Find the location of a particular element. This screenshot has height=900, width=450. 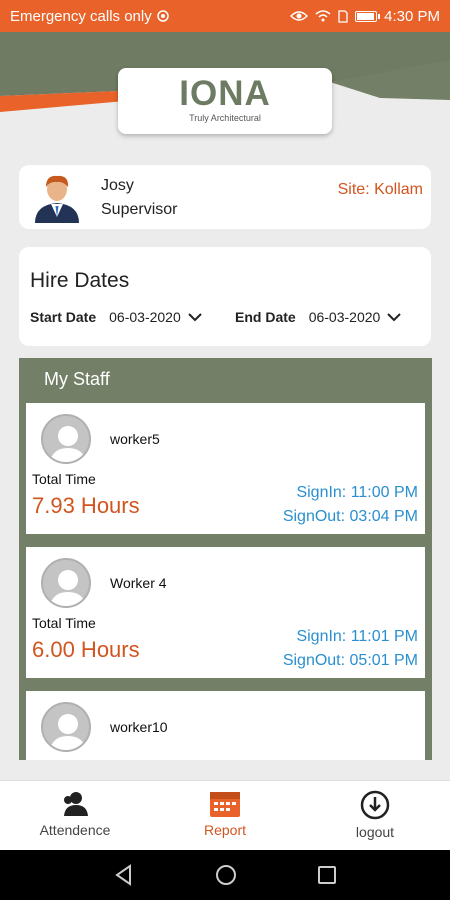

staff-name: worker10 is located at coordinates (139, 727).